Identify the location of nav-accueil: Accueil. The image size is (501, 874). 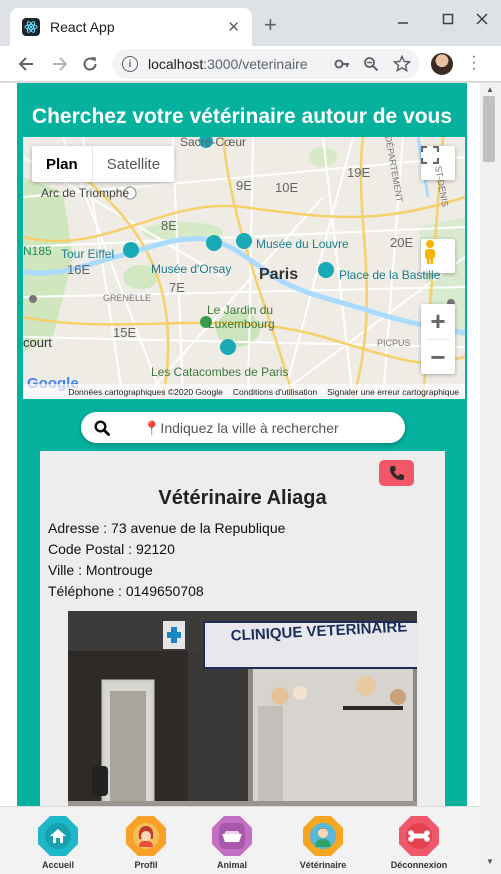
(58, 843).